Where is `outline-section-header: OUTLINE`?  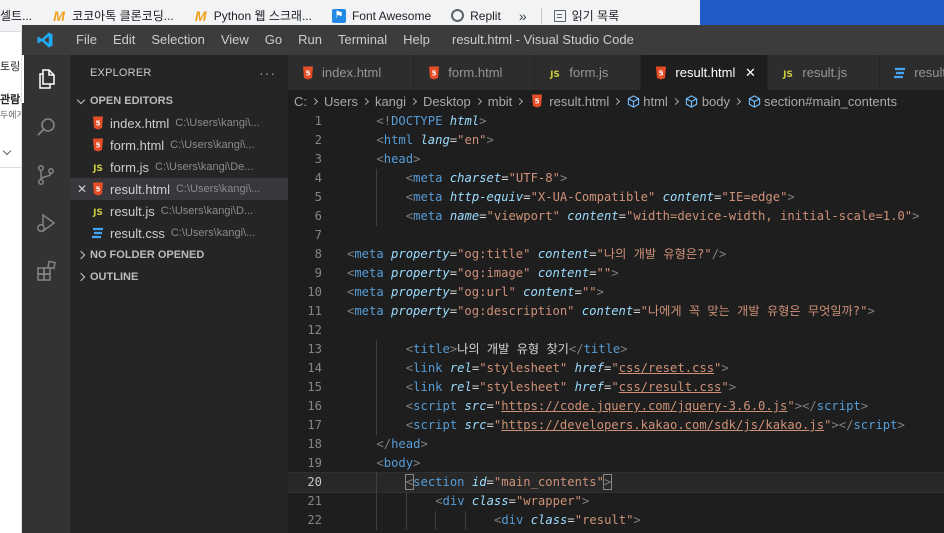 outline-section-header: OUTLINE is located at coordinates (179, 277).